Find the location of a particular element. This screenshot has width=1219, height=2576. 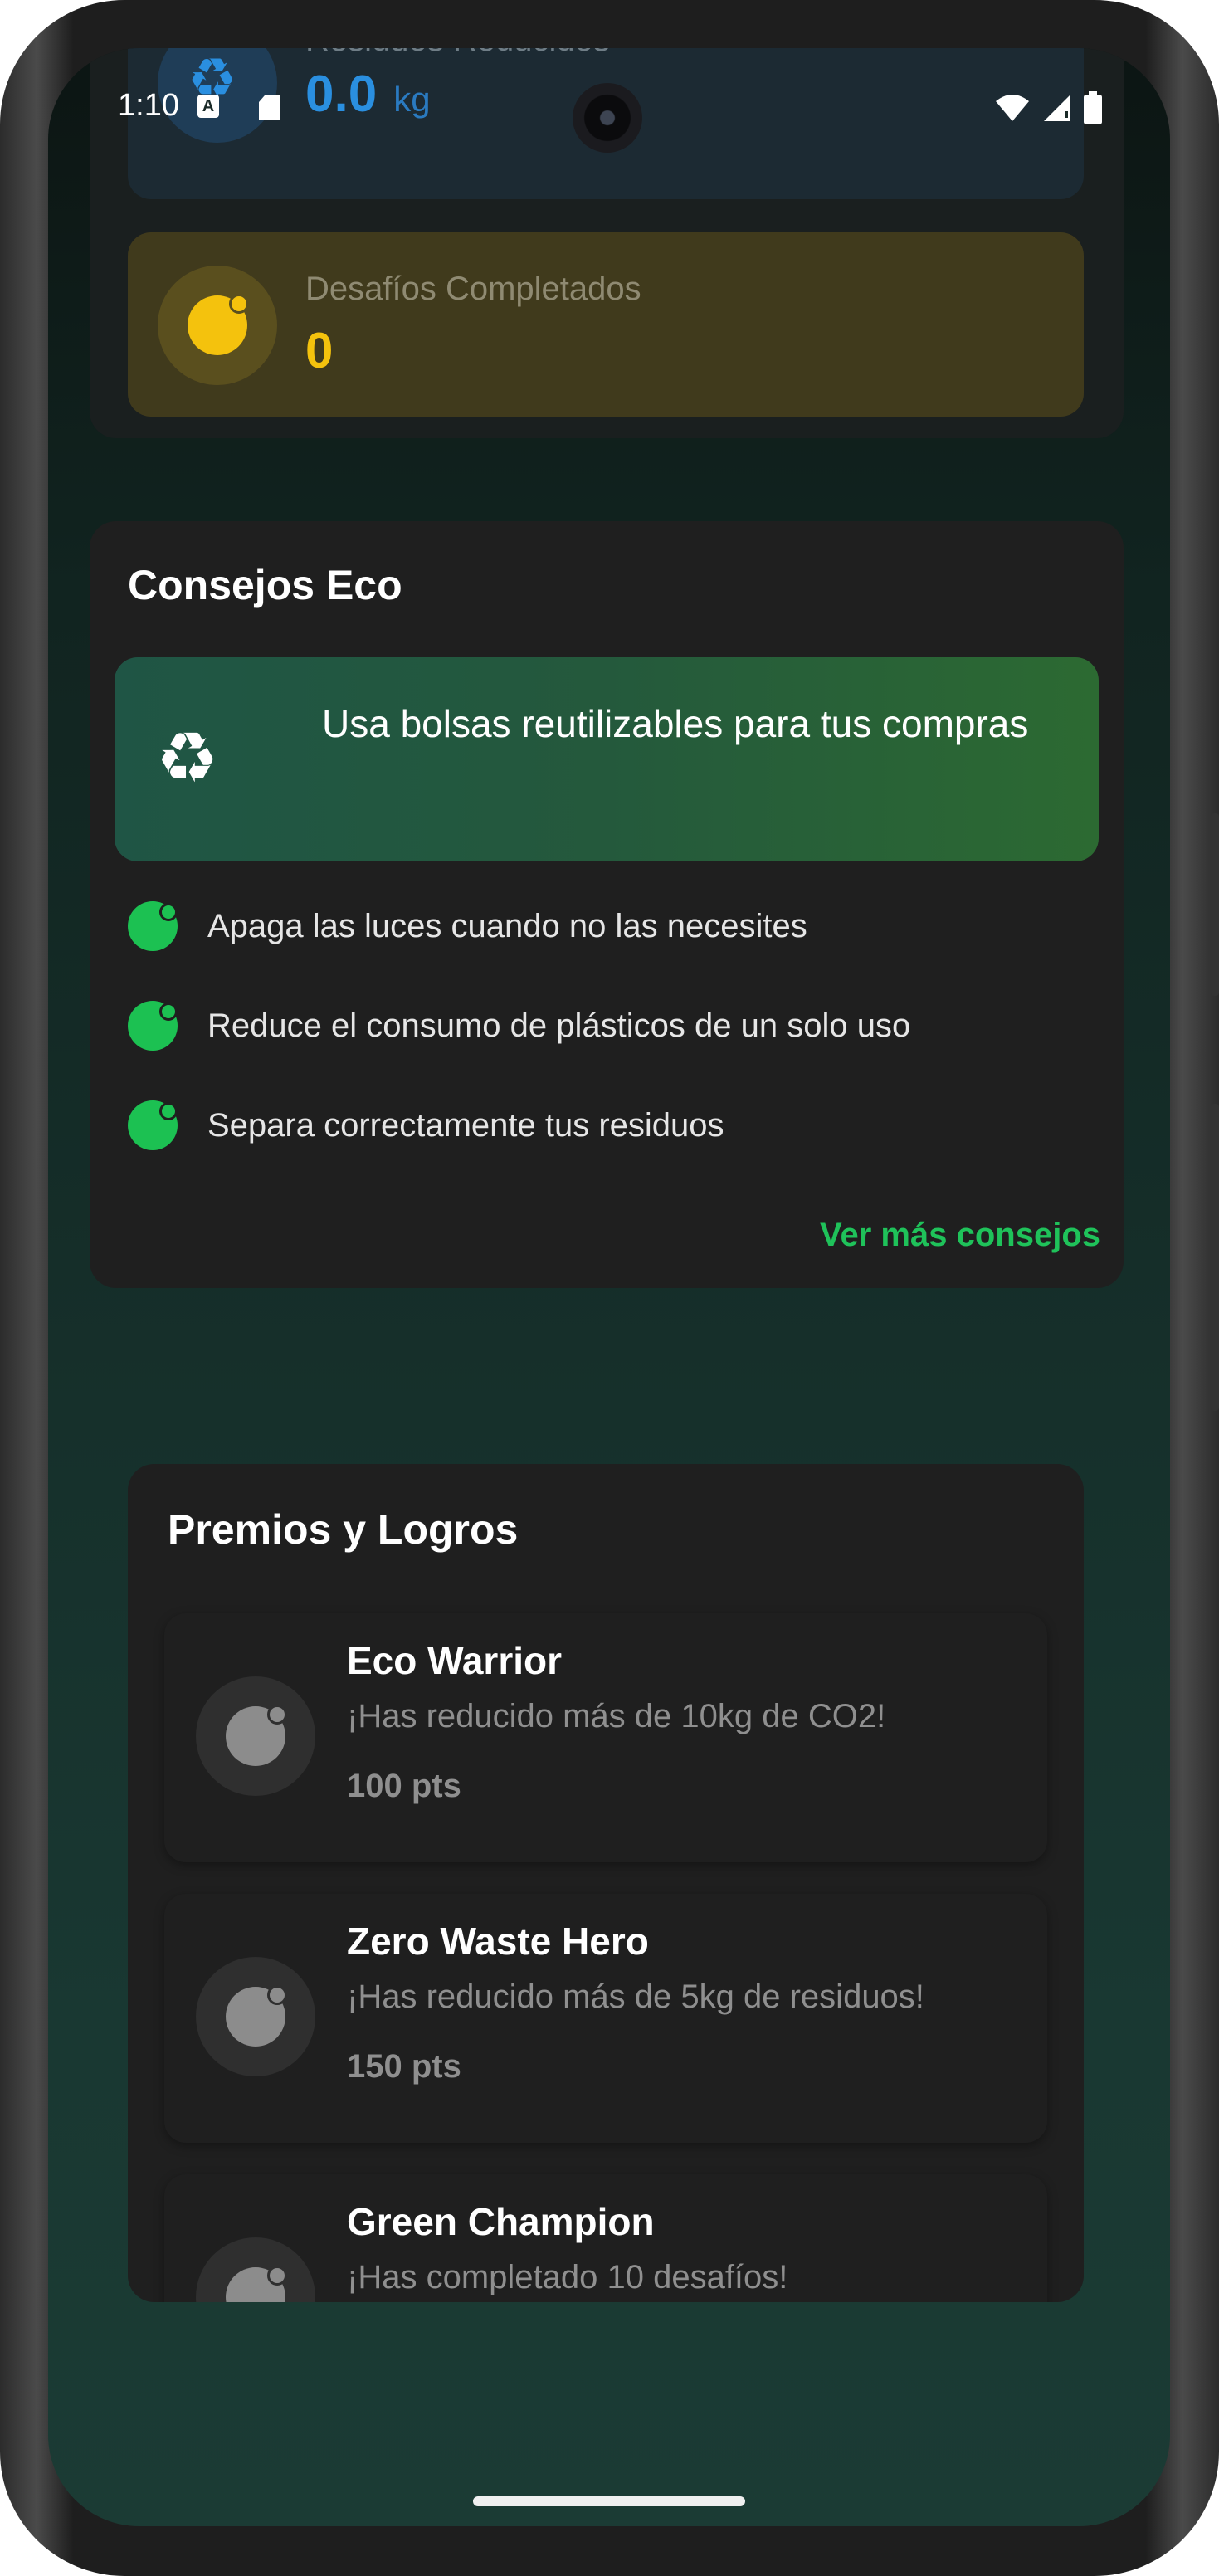

challenges-icon-circle is located at coordinates (218, 326).